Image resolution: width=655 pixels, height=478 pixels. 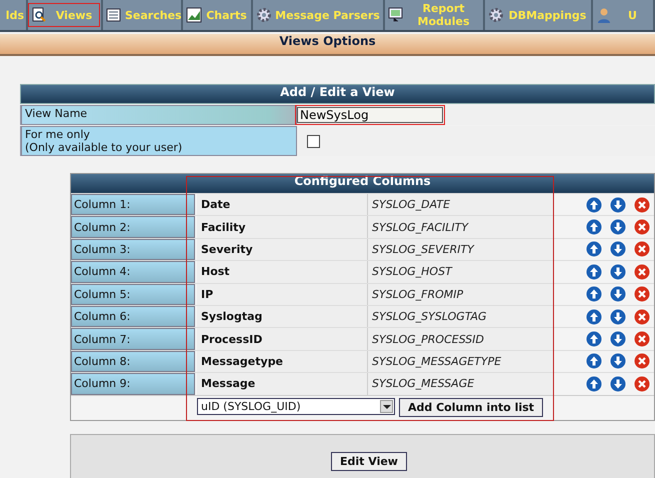 What do you see at coordinates (282, 384) in the screenshot?
I see `column-name: Message` at bounding box center [282, 384].